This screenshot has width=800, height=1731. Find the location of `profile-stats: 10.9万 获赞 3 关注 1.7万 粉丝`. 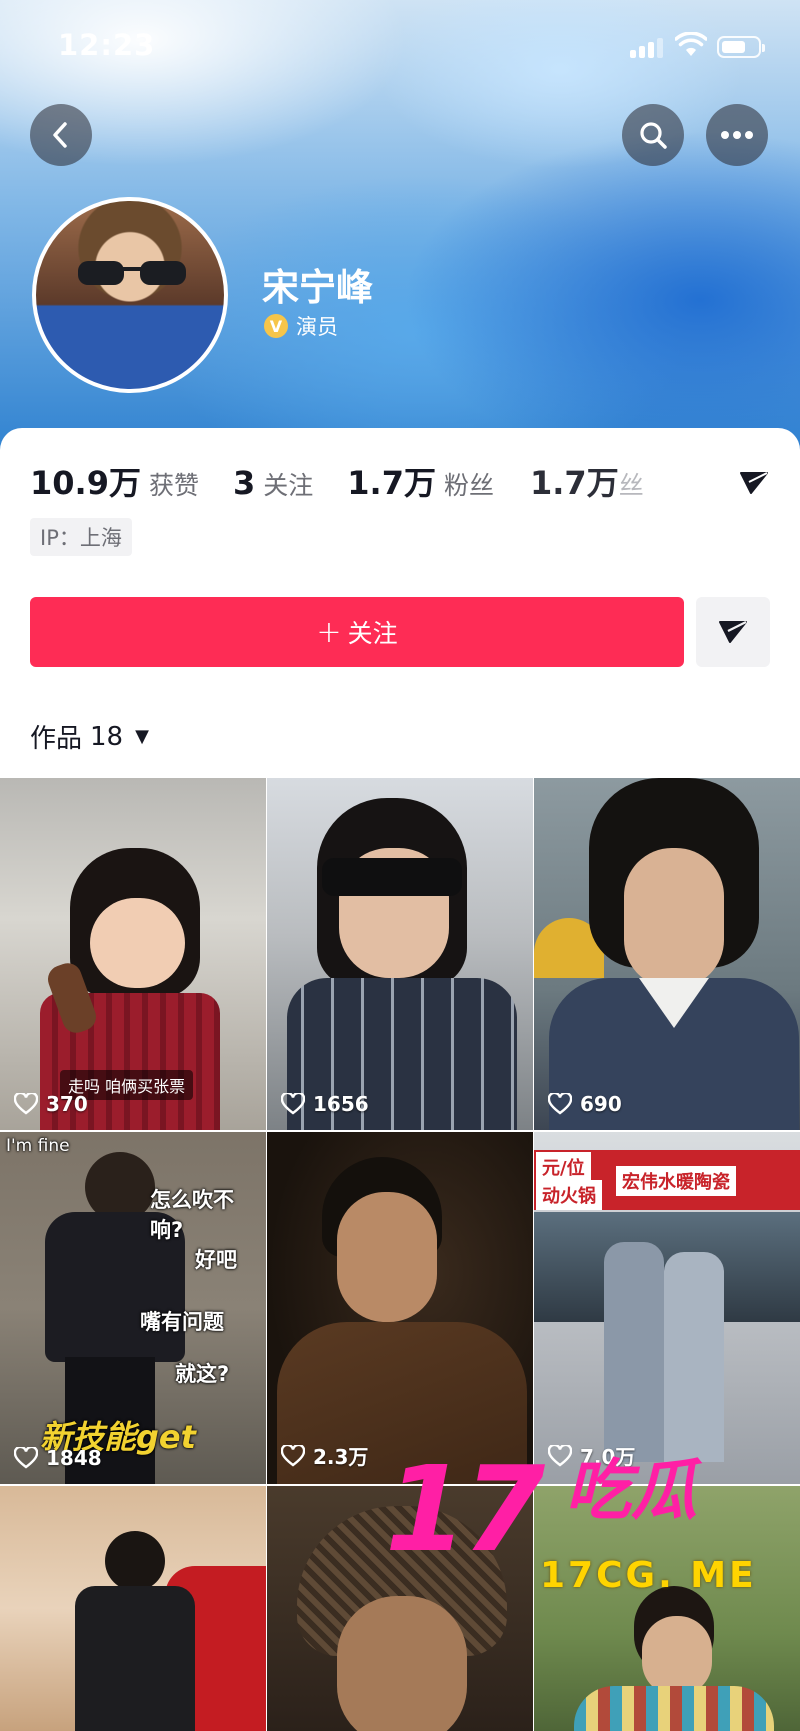

profile-stats: 10.9万 获赞 3 关注 1.7万 粉丝 is located at coordinates (279, 481).